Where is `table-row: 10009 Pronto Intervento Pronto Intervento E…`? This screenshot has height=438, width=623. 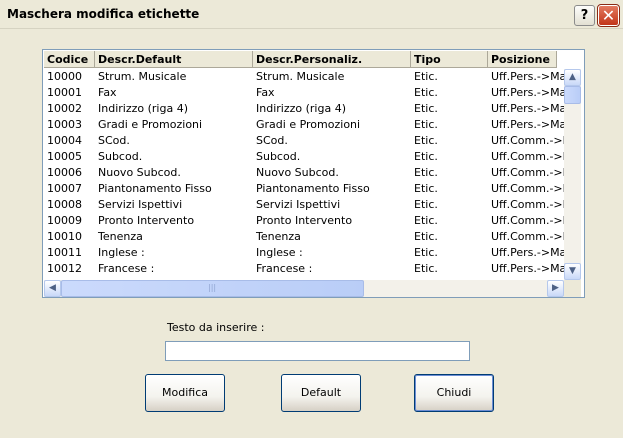 table-row: 10009 Pronto Intervento Pronto Intervento E… is located at coordinates (304, 221).